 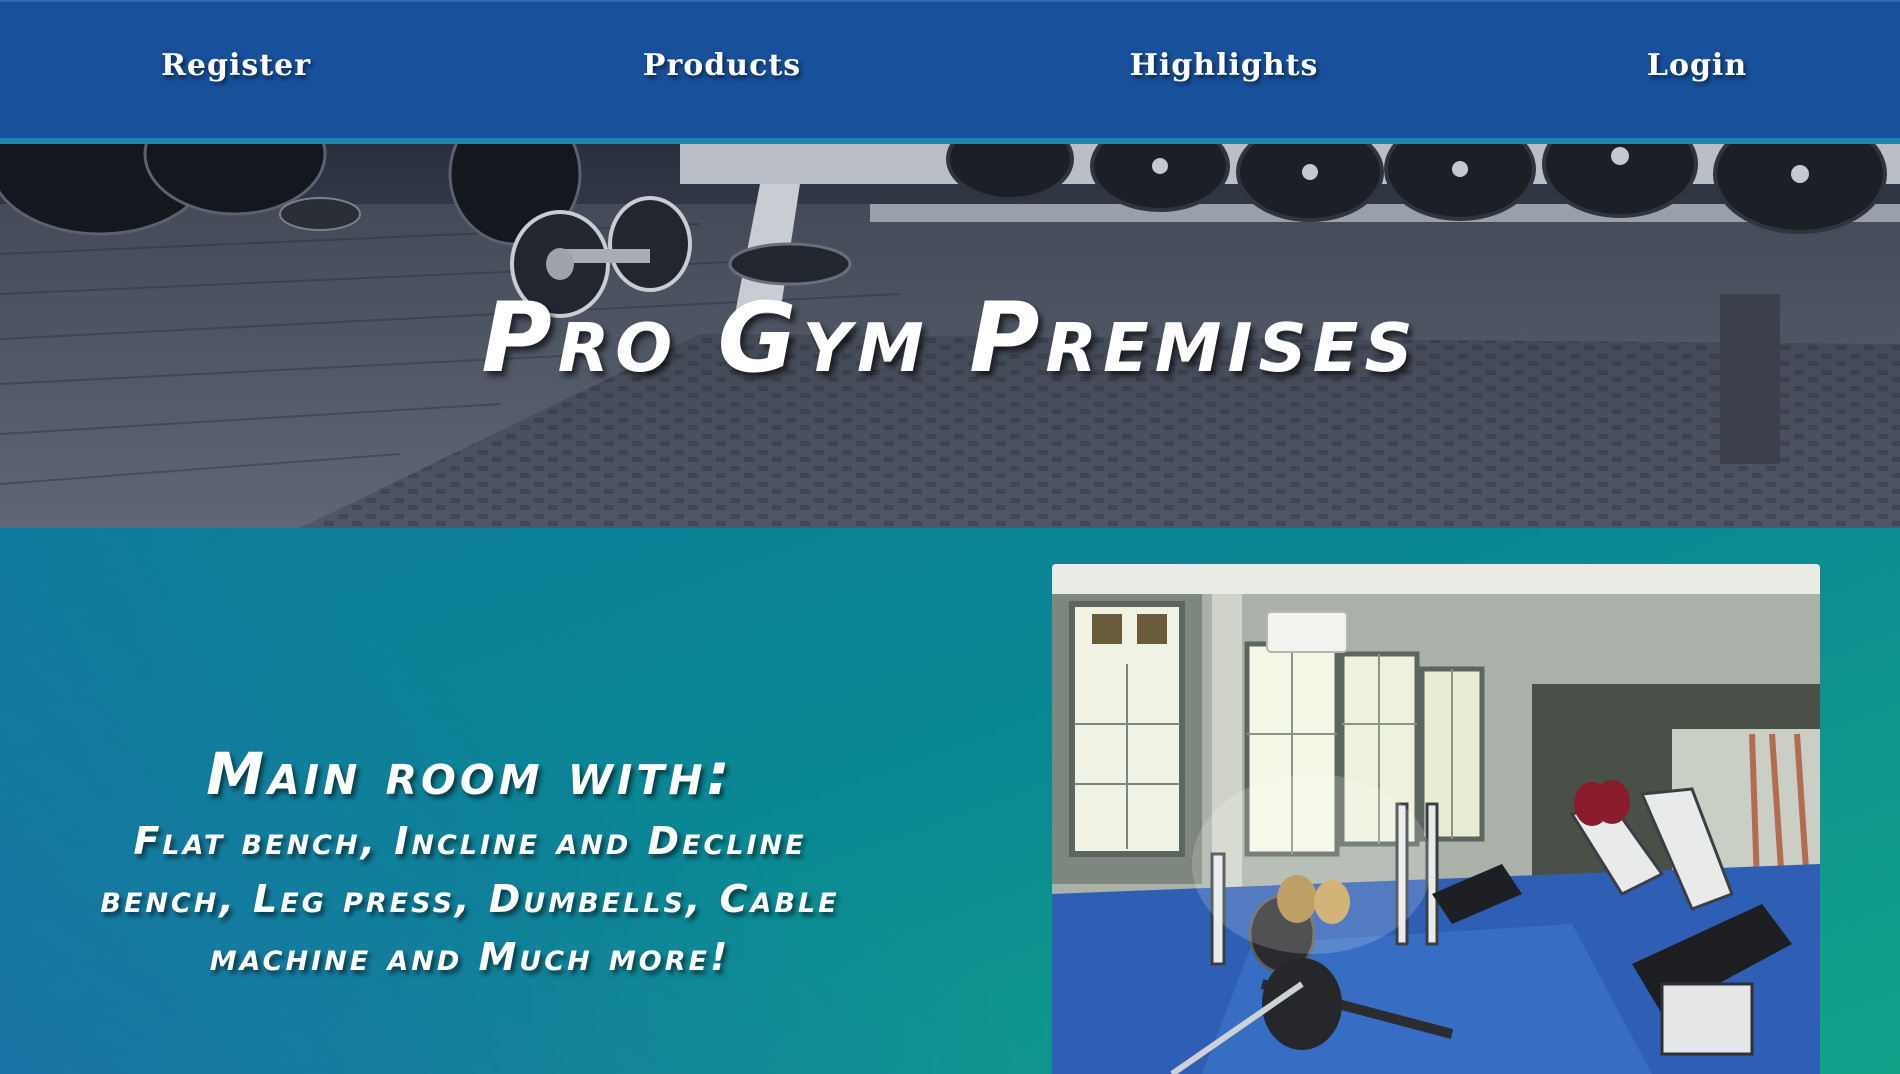 What do you see at coordinates (470, 774) in the screenshot?
I see `feature-heading: Main room with:` at bounding box center [470, 774].